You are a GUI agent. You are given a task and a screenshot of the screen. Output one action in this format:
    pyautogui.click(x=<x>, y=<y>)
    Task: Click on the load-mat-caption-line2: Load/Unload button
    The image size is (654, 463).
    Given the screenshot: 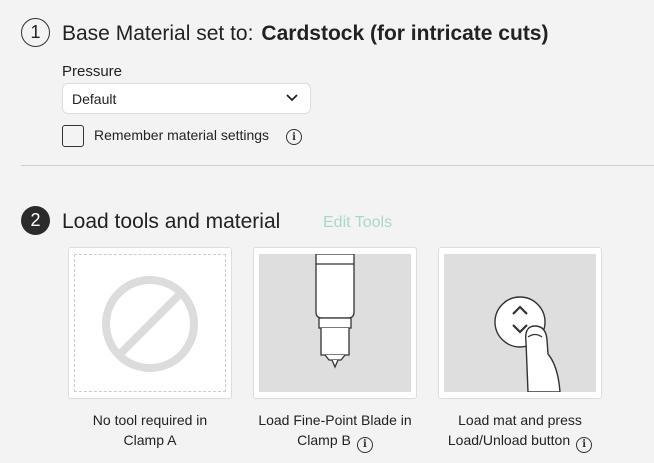 What is the action you would take?
    pyautogui.click(x=509, y=440)
    